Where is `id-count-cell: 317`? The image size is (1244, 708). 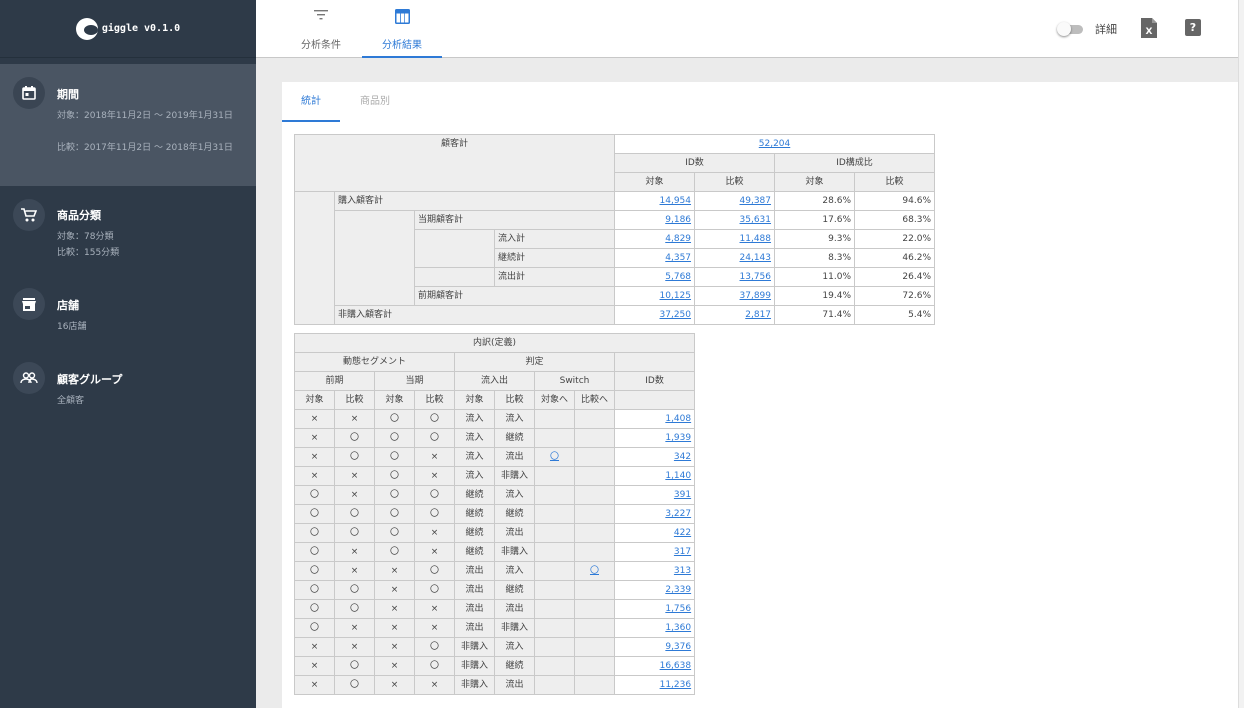 id-count-cell: 317 is located at coordinates (654, 552).